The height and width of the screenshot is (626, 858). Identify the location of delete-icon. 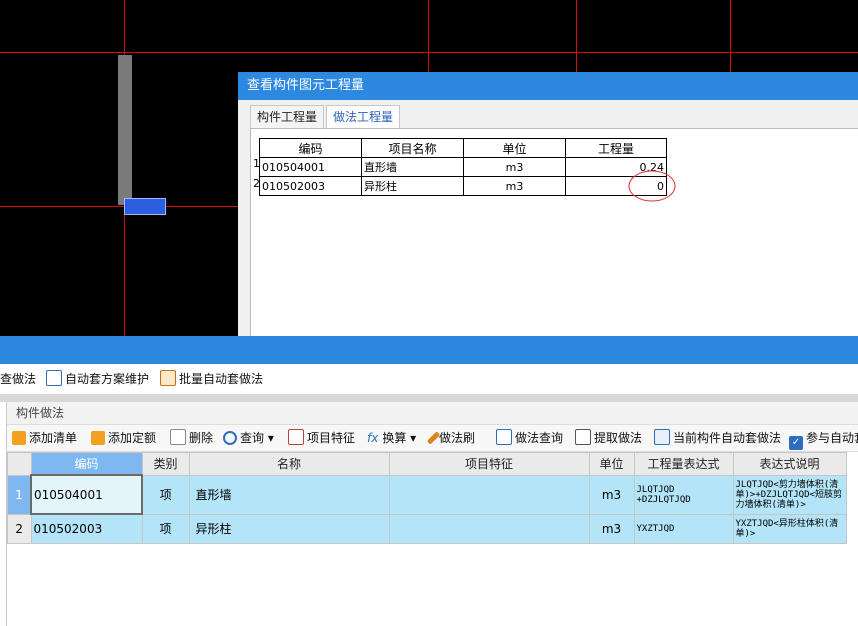
(178, 437).